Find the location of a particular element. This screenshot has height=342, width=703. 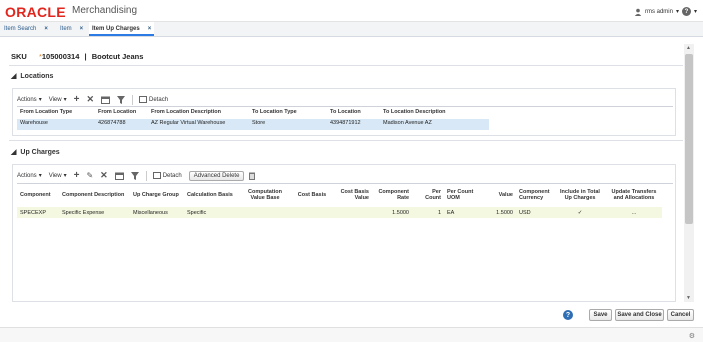

column-header: Computation Value Base is located at coordinates (265, 195).